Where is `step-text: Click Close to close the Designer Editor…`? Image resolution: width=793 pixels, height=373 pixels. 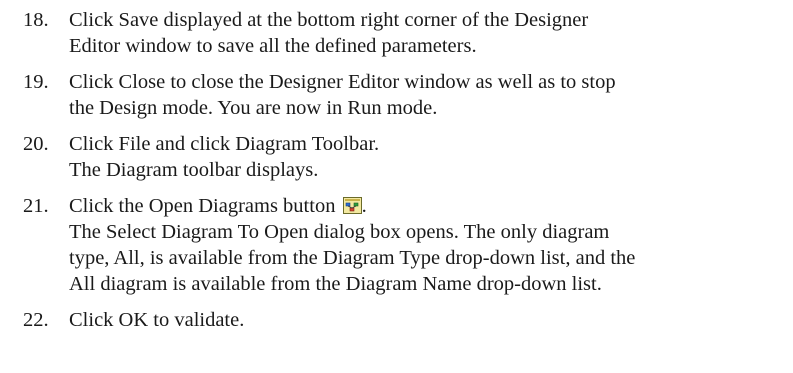
step-text: Click Close to close the Designer Editor… is located at coordinates (426, 95).